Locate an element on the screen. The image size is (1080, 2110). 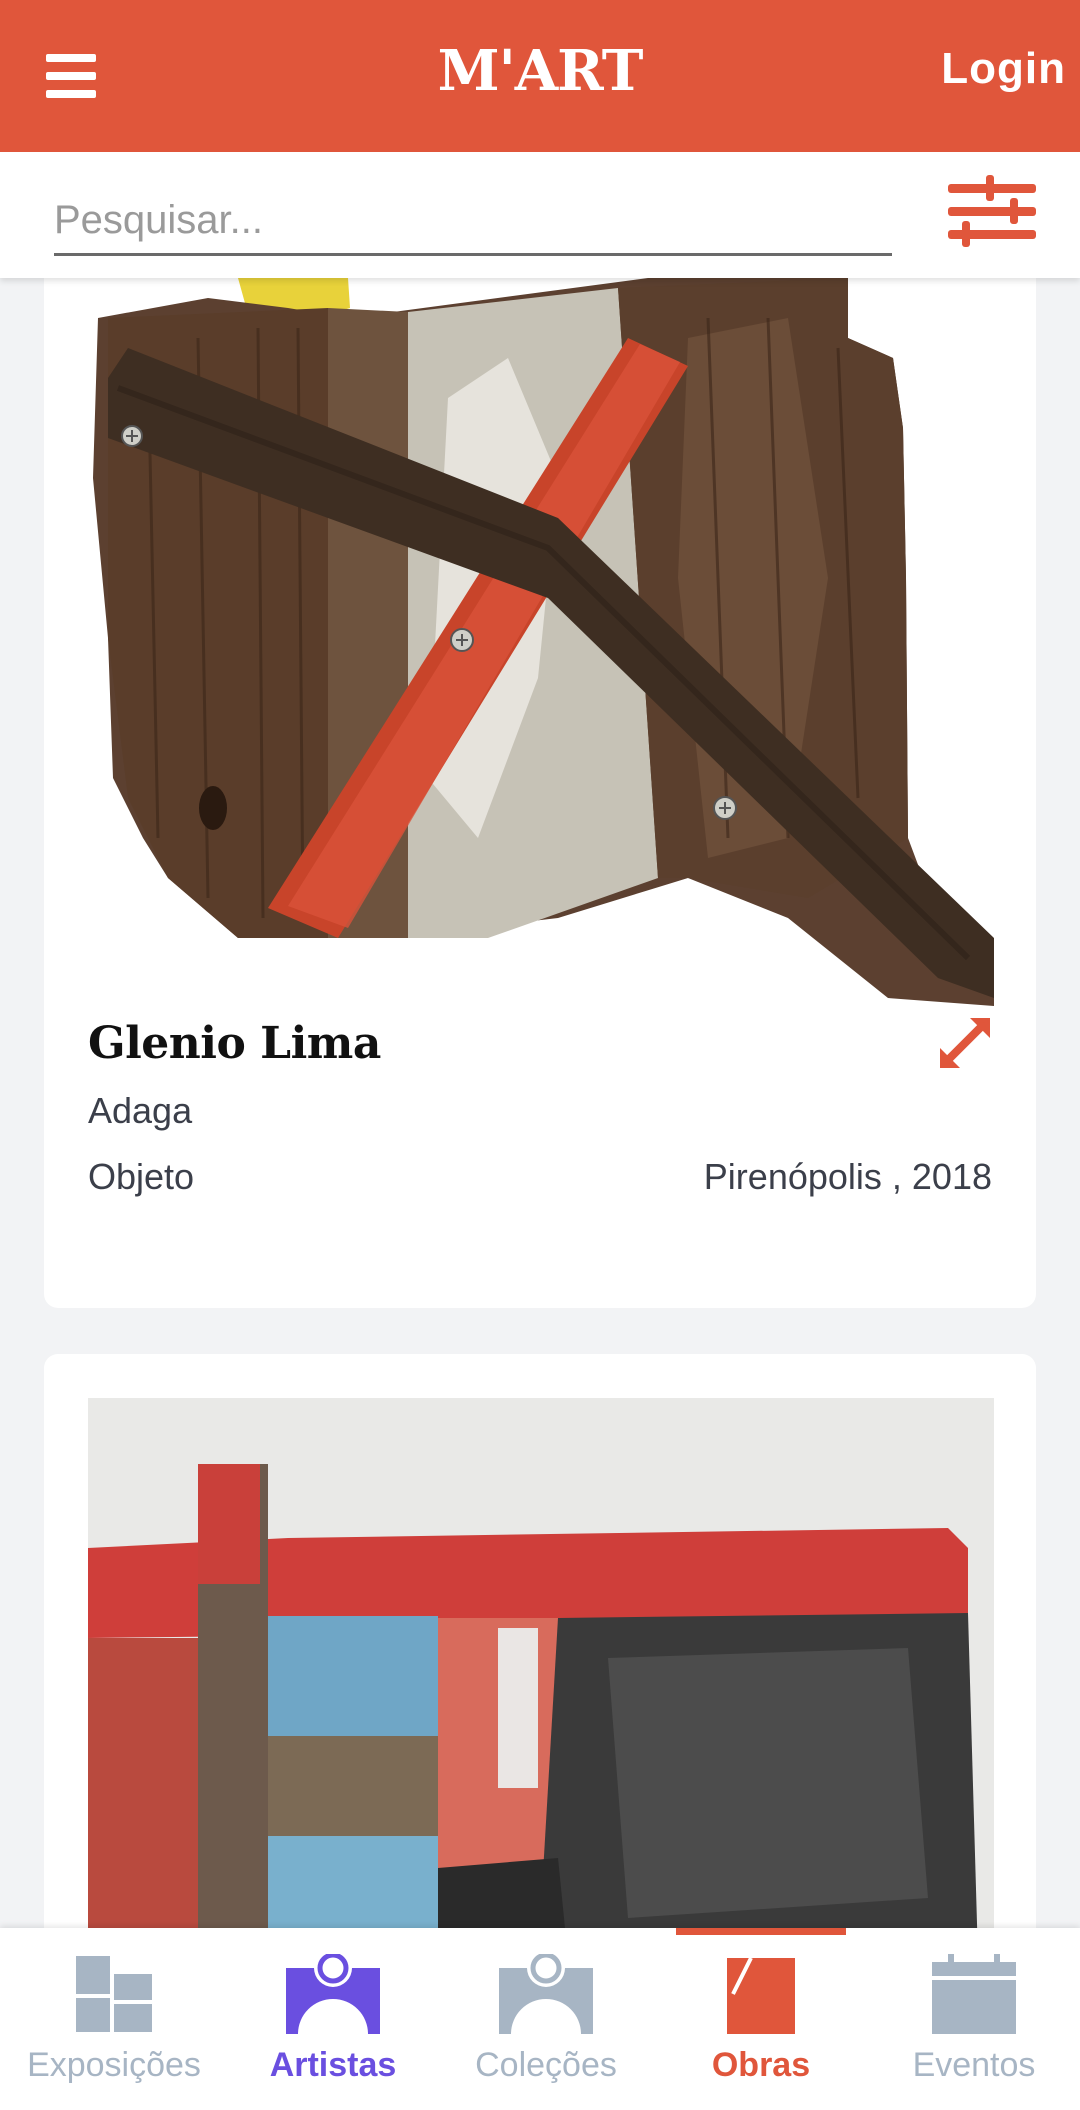
login-button: Login is located at coordinates (1003, 69).